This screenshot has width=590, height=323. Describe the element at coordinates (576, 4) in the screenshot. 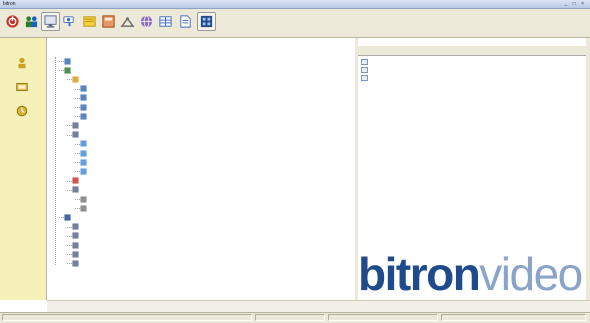

I see `window-controls: _ □ ×` at that location.